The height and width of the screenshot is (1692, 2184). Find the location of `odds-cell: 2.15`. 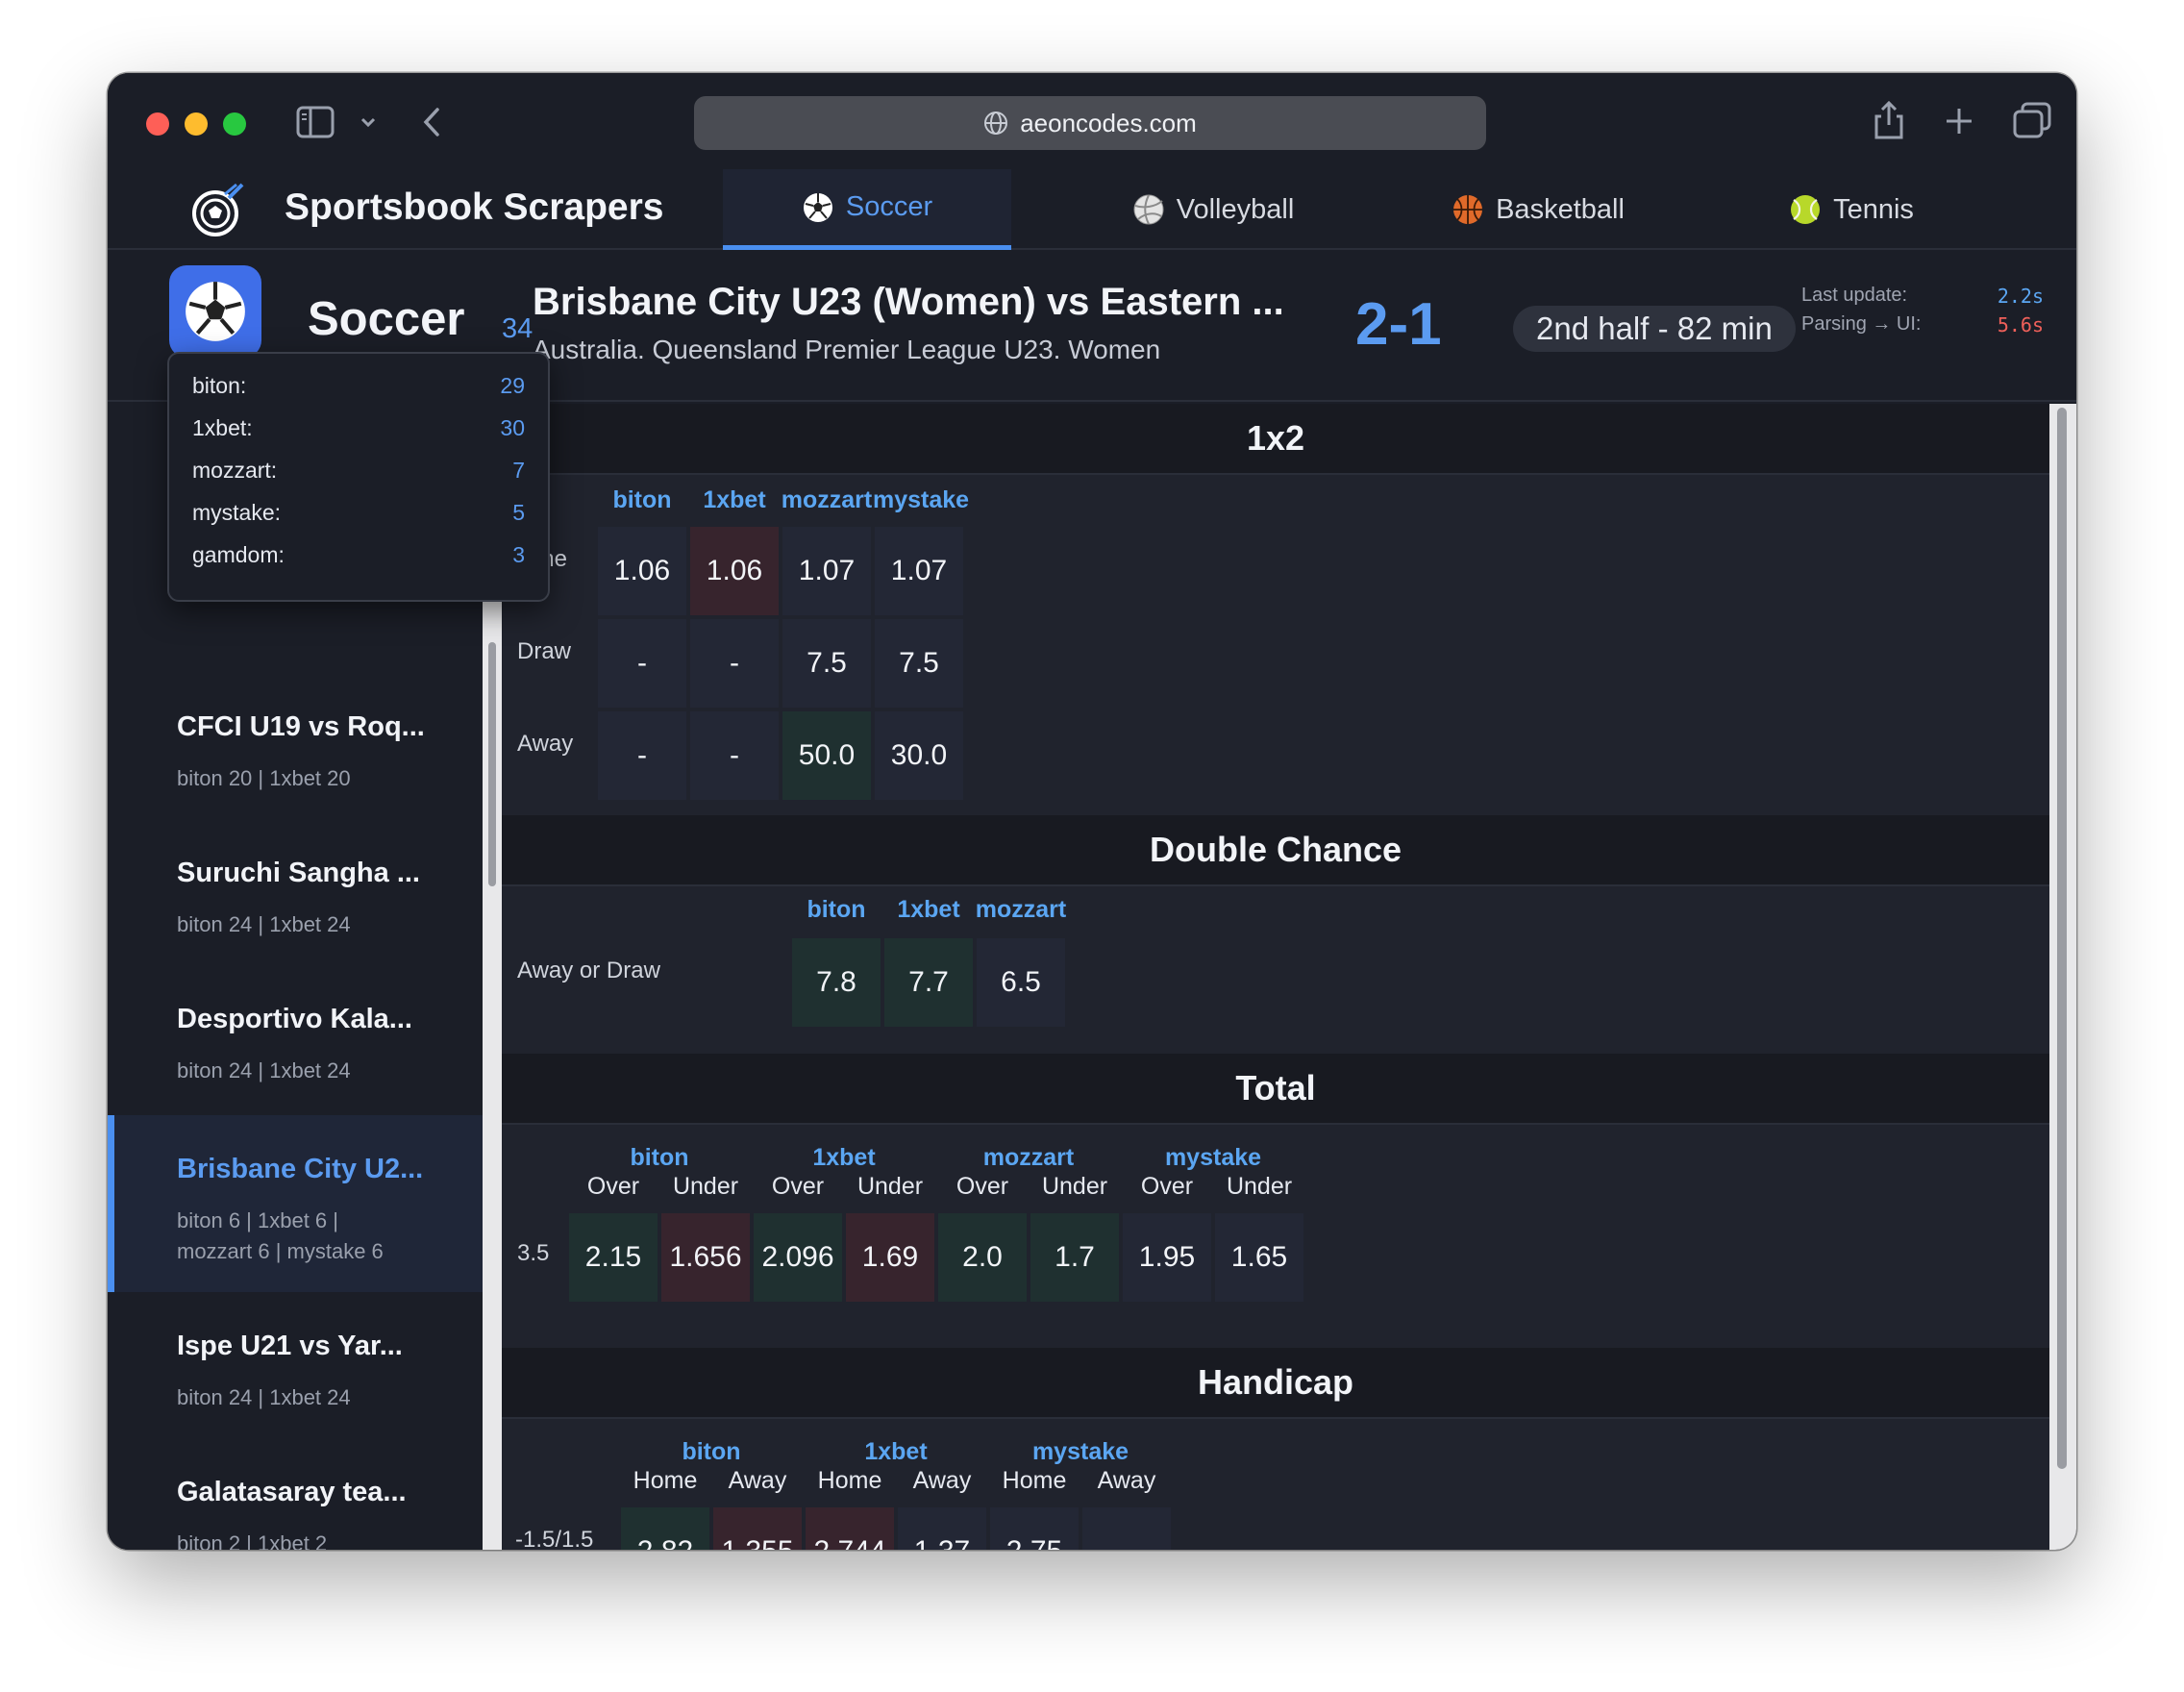

odds-cell: 2.15 is located at coordinates (614, 1257).